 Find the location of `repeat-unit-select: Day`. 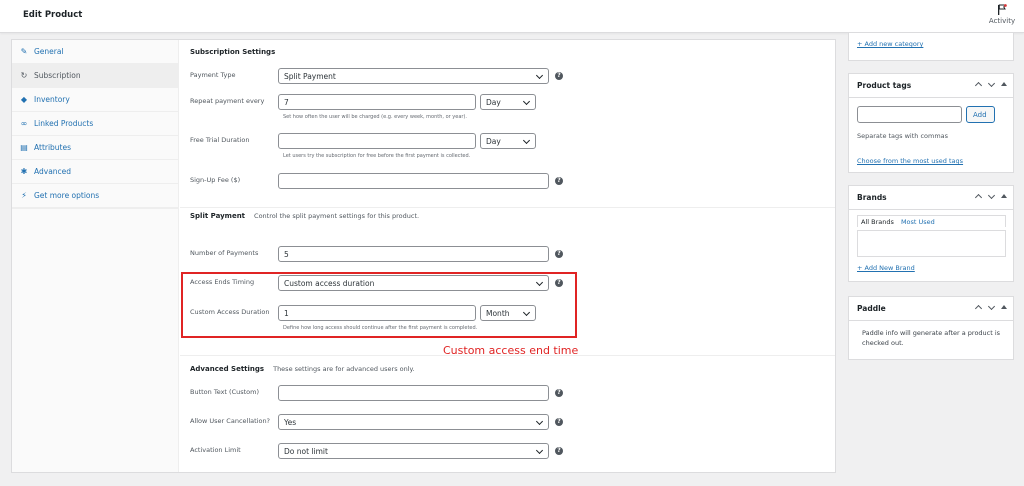

repeat-unit-select: Day is located at coordinates (508, 102).